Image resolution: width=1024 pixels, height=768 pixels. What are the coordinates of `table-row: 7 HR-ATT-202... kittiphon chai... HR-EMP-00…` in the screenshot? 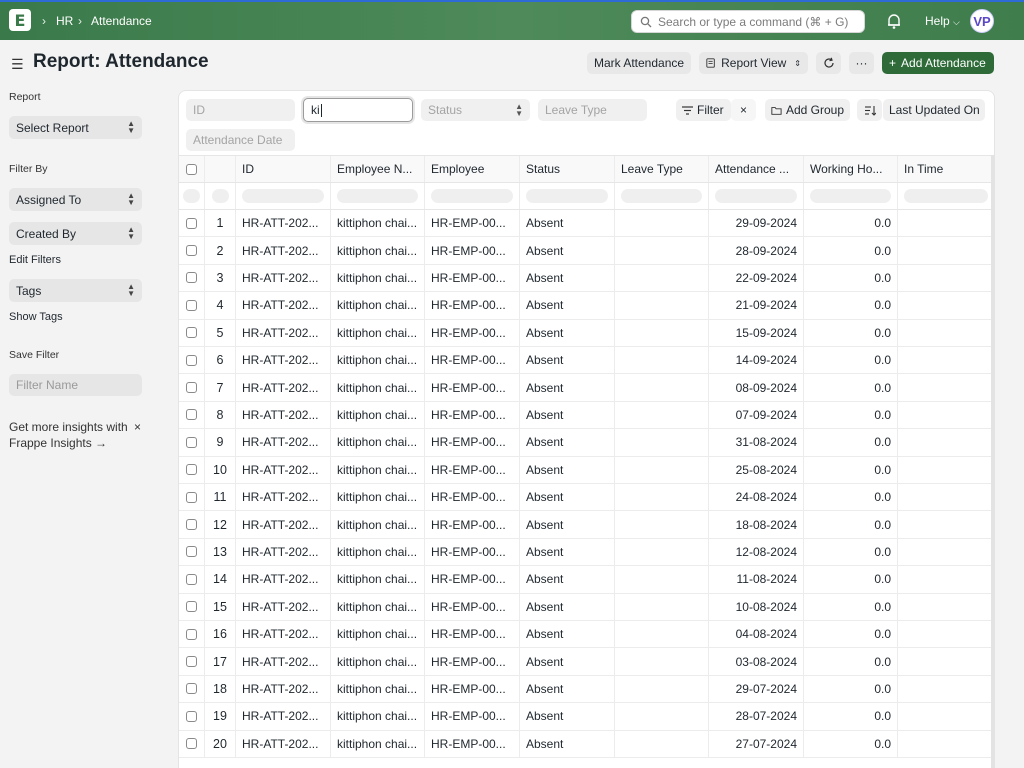 It's located at (586, 388).